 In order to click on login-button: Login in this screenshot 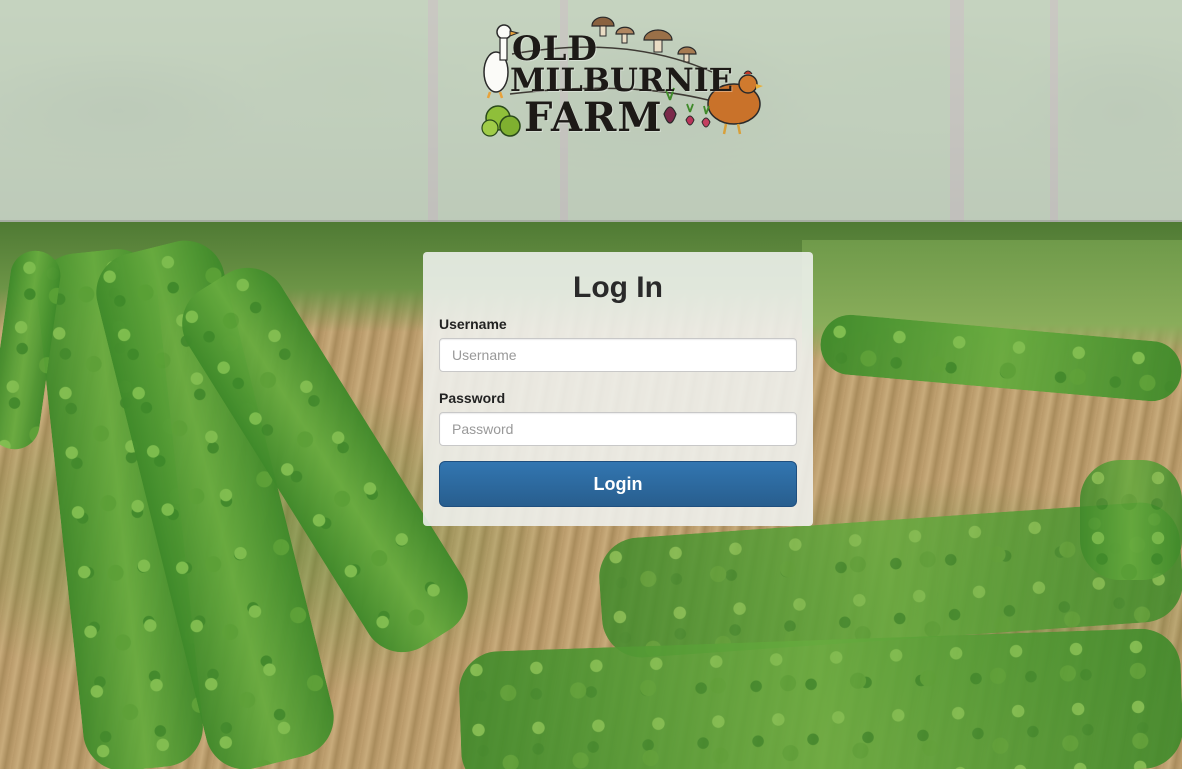, I will do `click(618, 484)`.